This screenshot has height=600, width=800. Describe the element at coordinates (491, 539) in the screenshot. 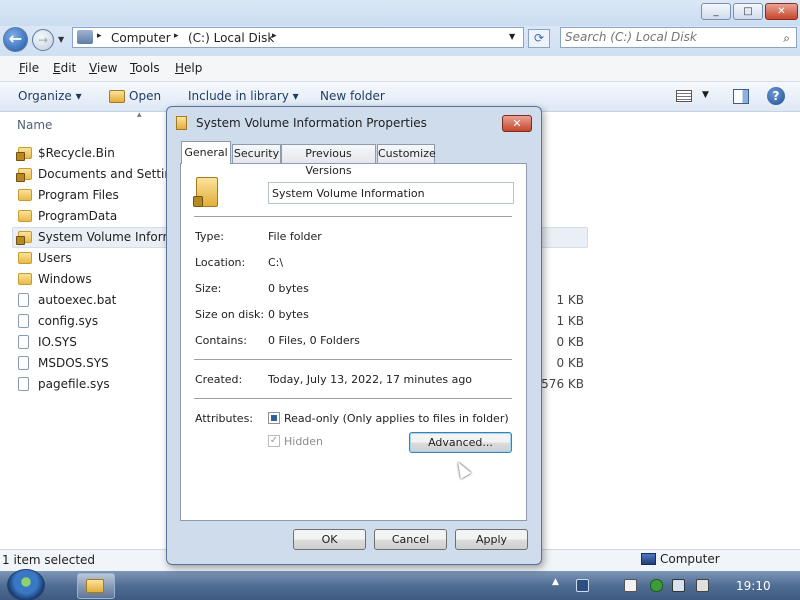

I see `apply-button: Apply` at that location.